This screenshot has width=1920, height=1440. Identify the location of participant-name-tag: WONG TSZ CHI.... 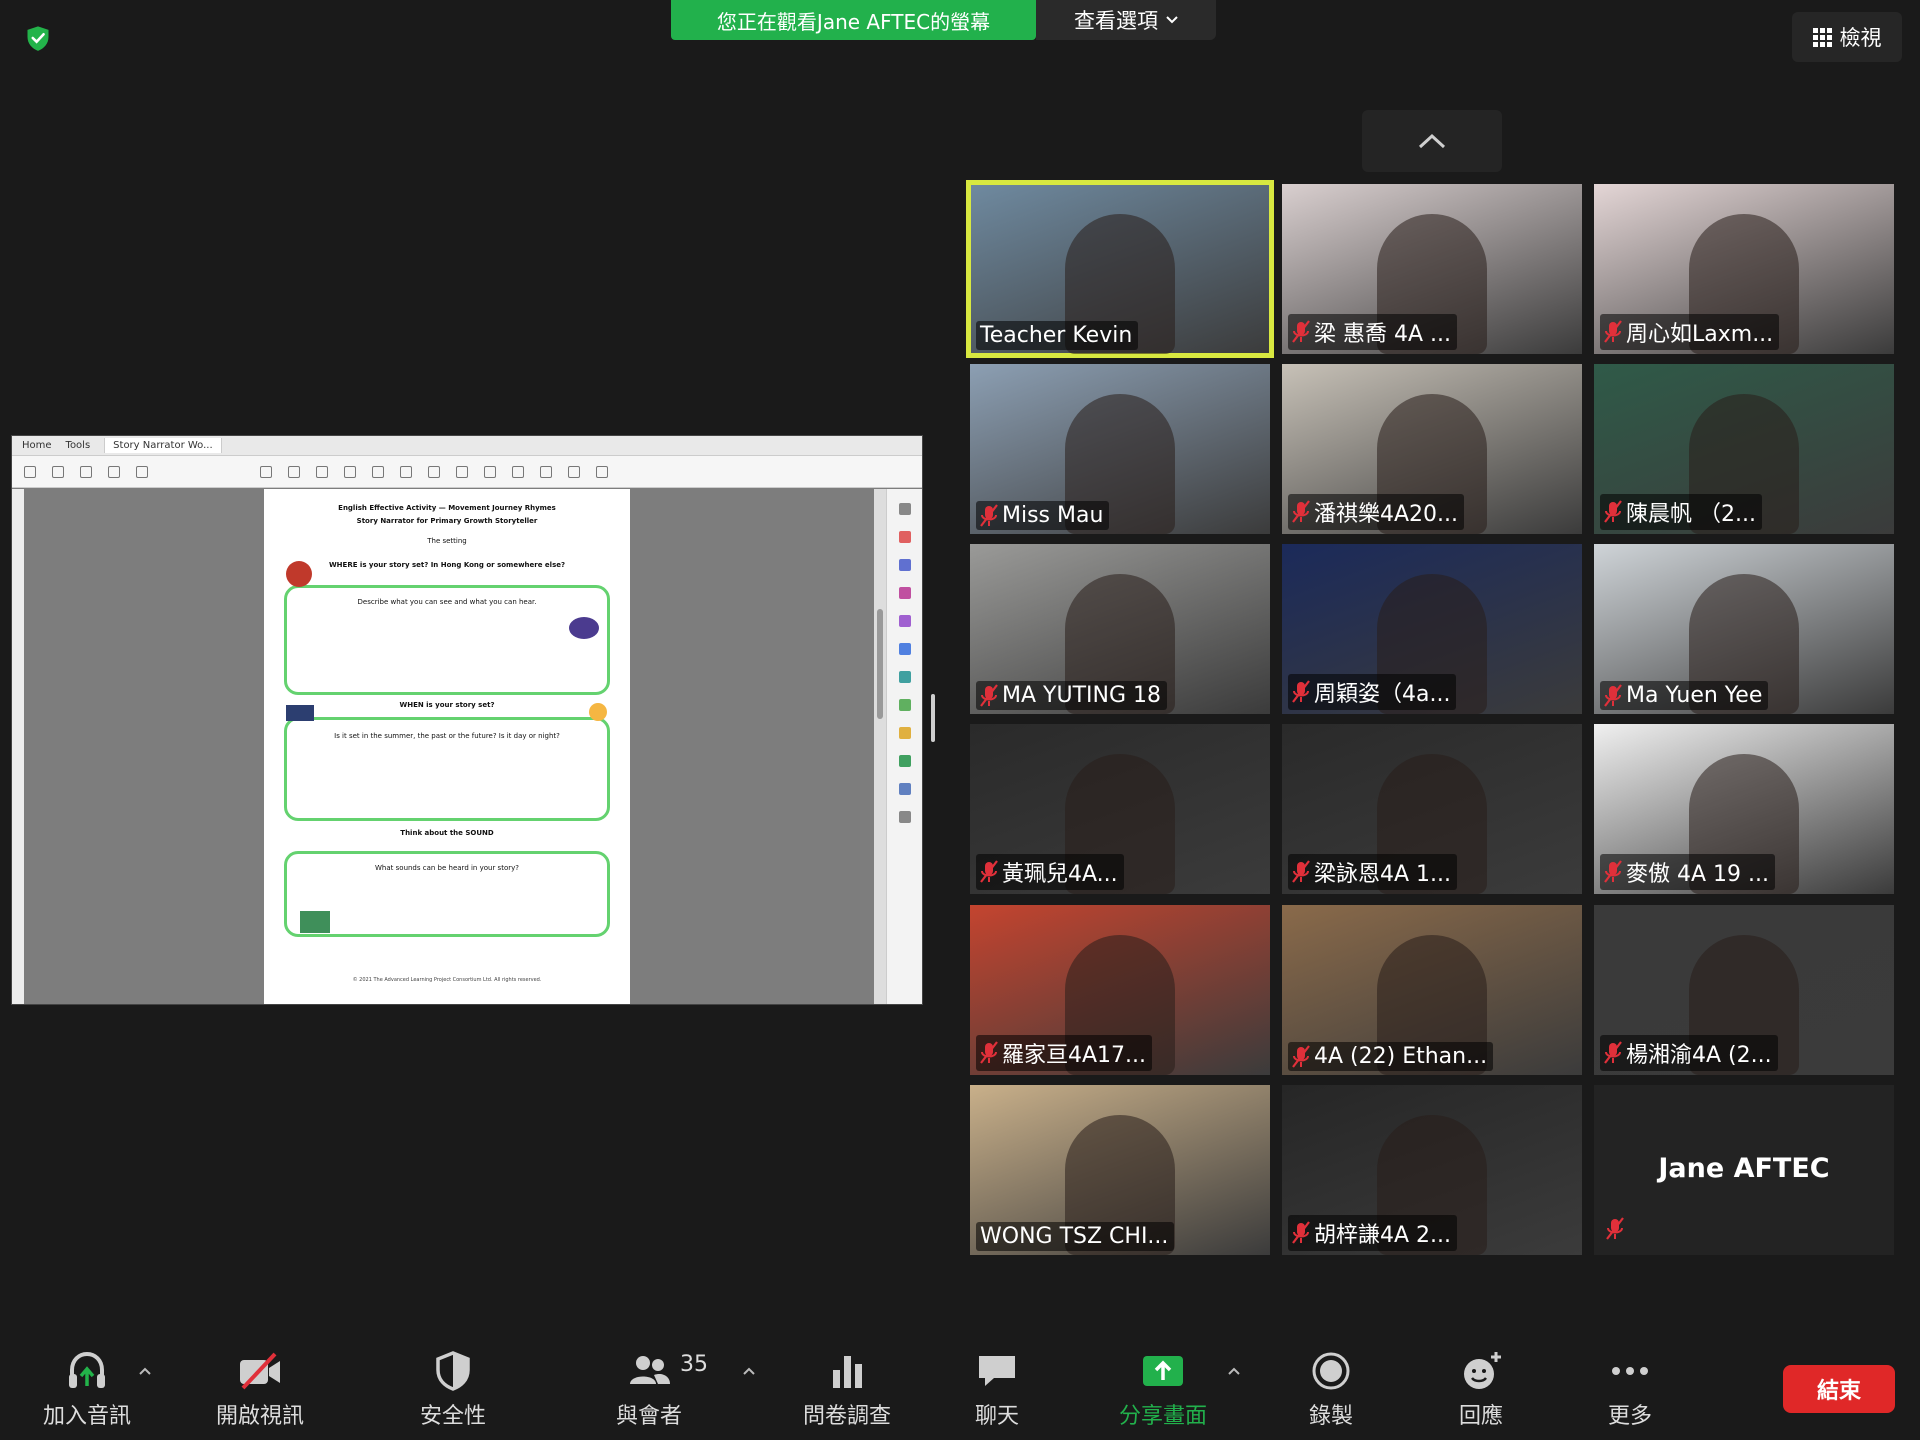
(1075, 1236).